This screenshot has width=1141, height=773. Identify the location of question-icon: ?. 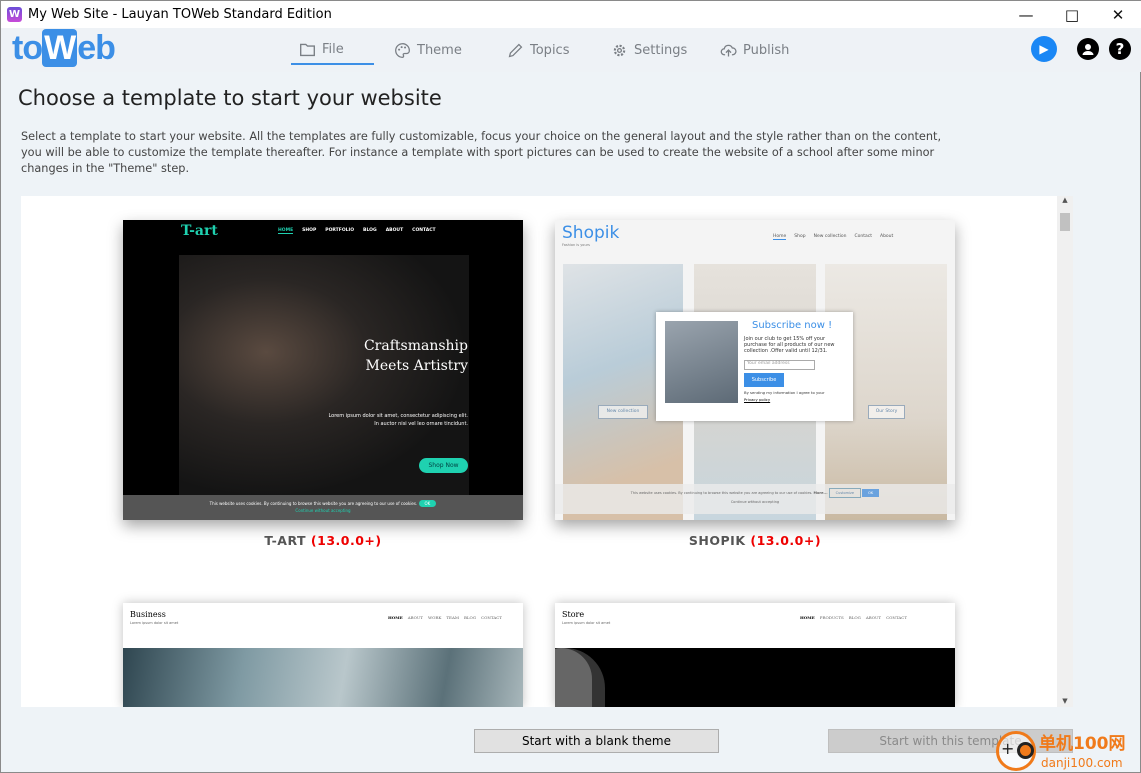
(1120, 49).